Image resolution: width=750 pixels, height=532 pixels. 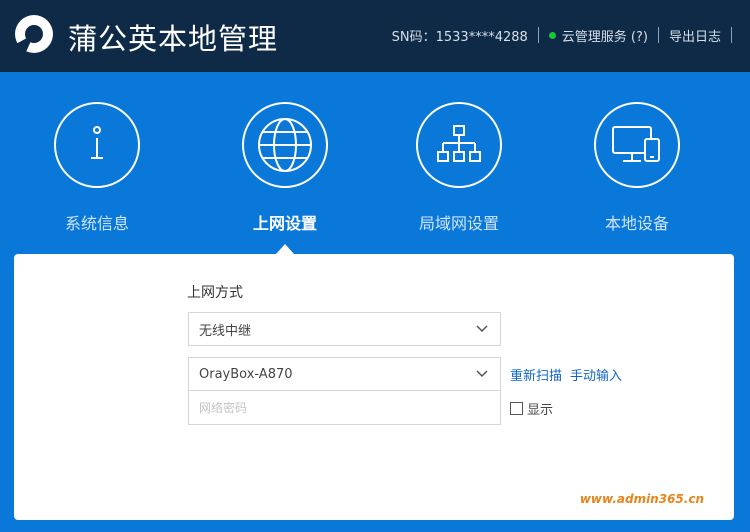 I want to click on pgy-logo-icon, so click(x=34, y=34).